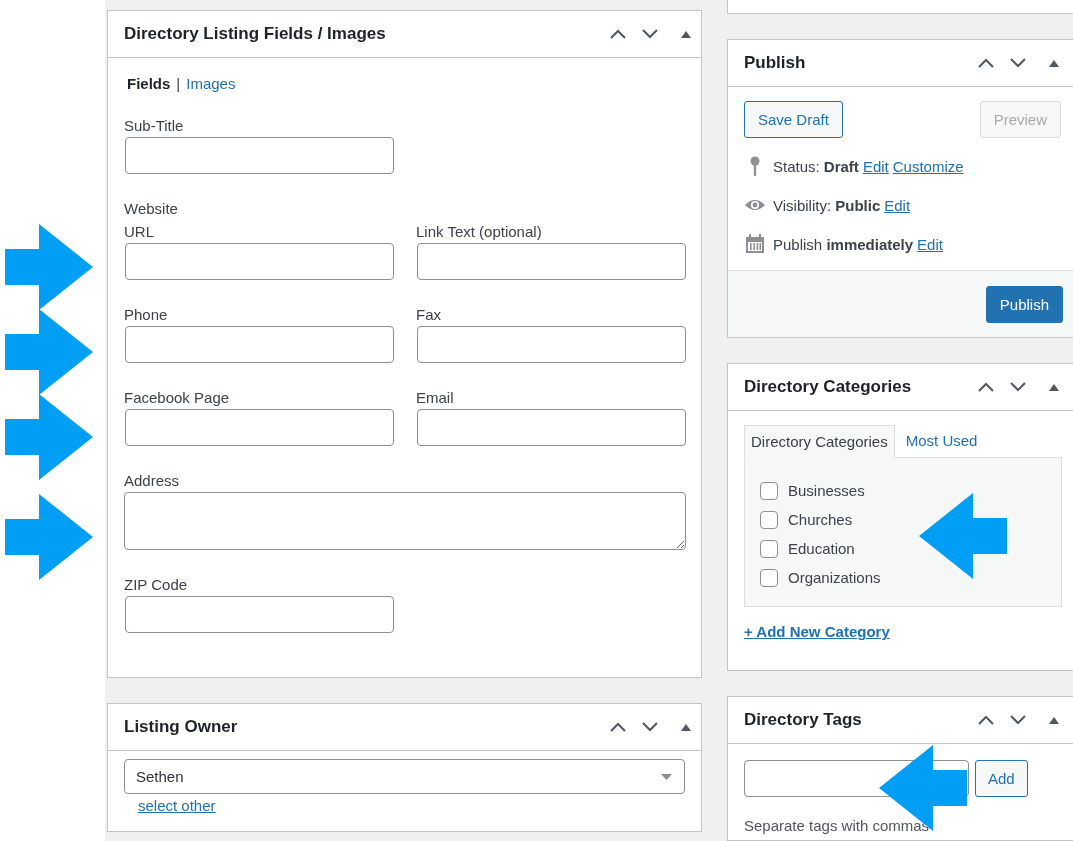  What do you see at coordinates (429, 314) in the screenshot?
I see `field-label: Fax` at bounding box center [429, 314].